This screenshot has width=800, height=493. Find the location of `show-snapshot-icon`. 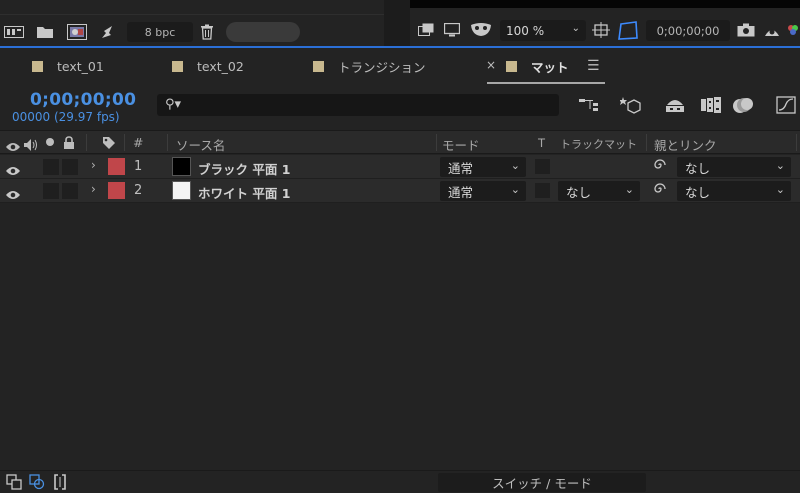

show-snapshot-icon is located at coordinates (772, 30).